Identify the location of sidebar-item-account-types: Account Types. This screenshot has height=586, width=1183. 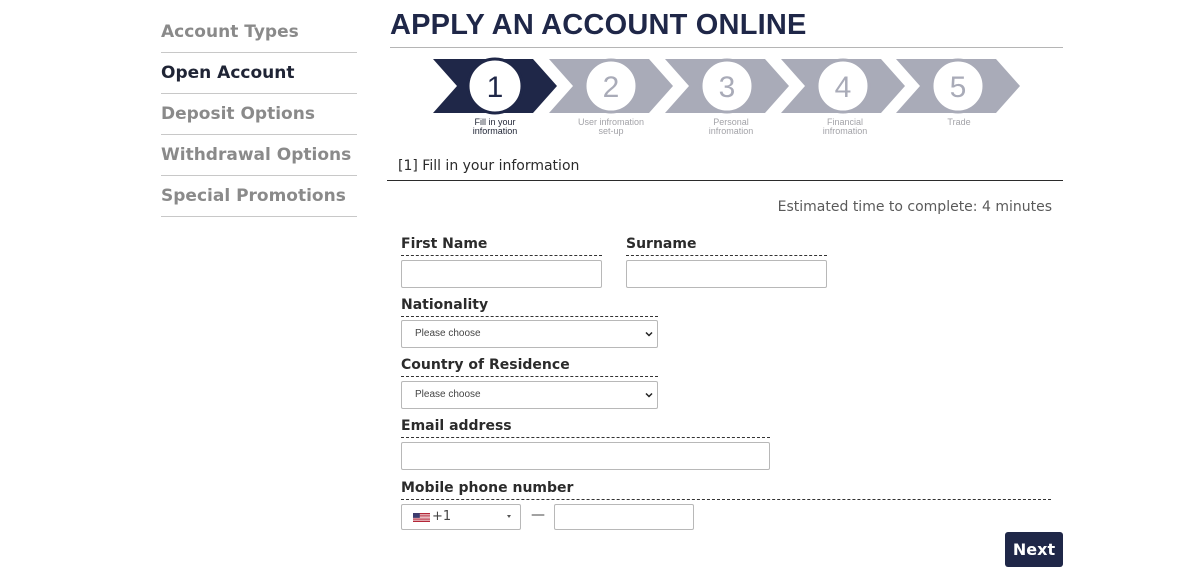
(259, 32).